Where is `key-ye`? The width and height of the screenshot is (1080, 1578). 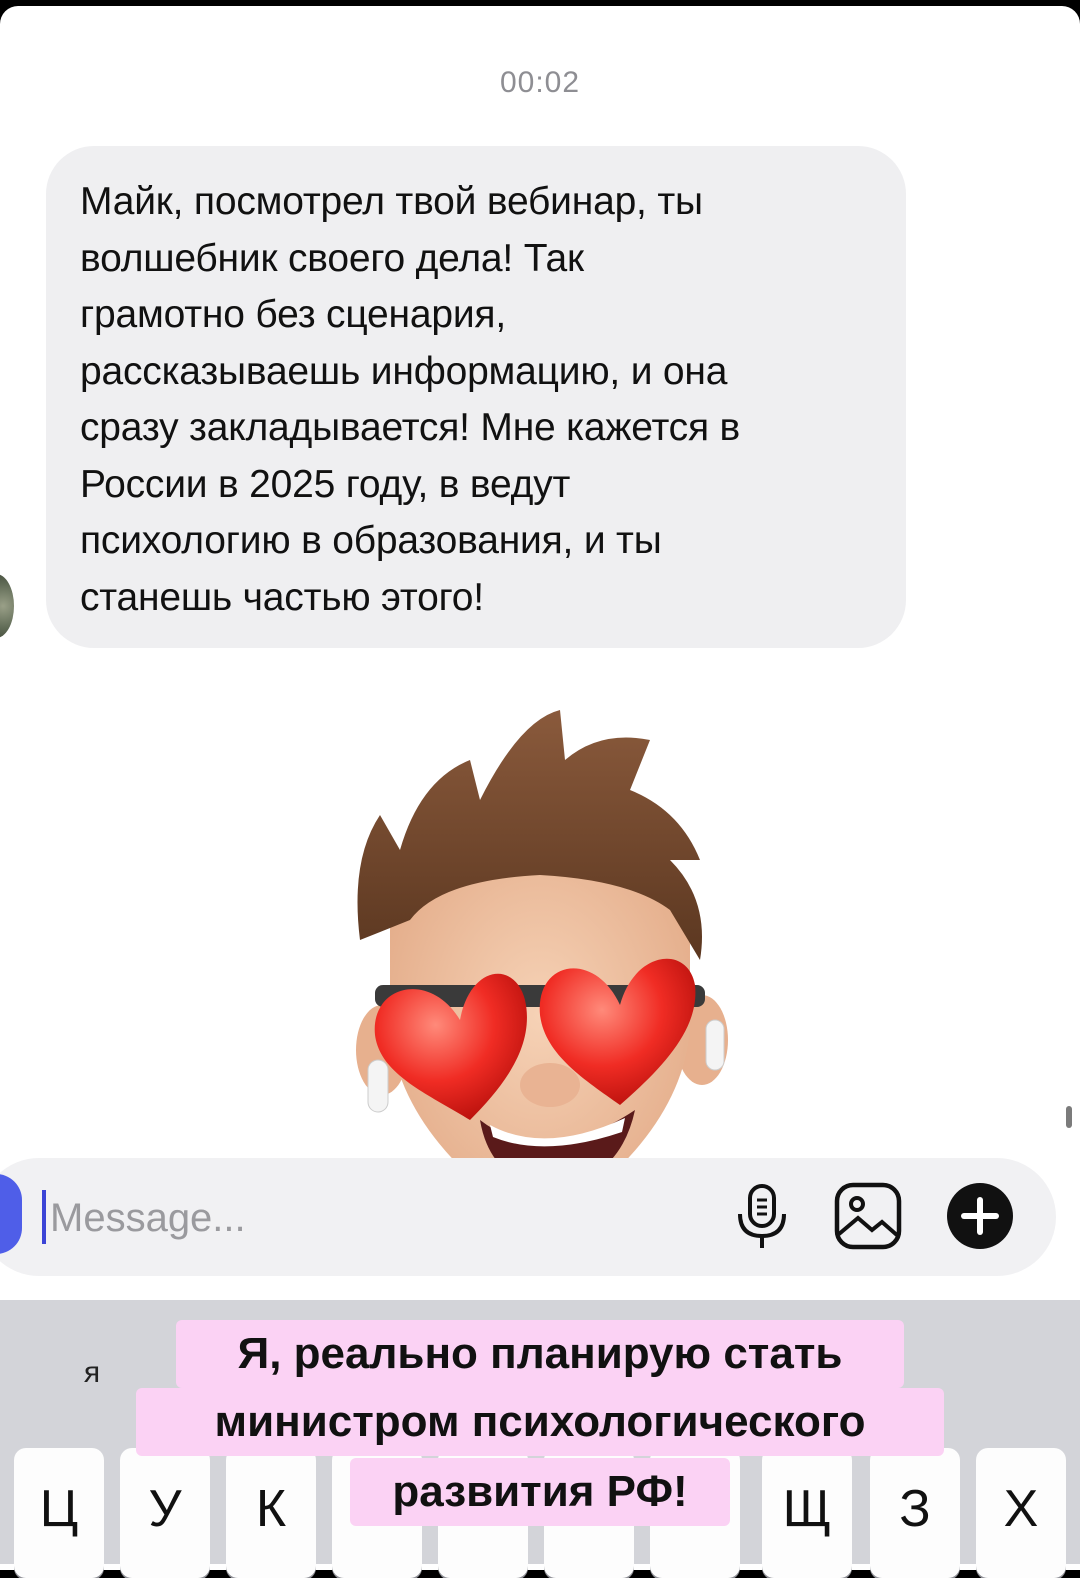 key-ye is located at coordinates (377, 1513).